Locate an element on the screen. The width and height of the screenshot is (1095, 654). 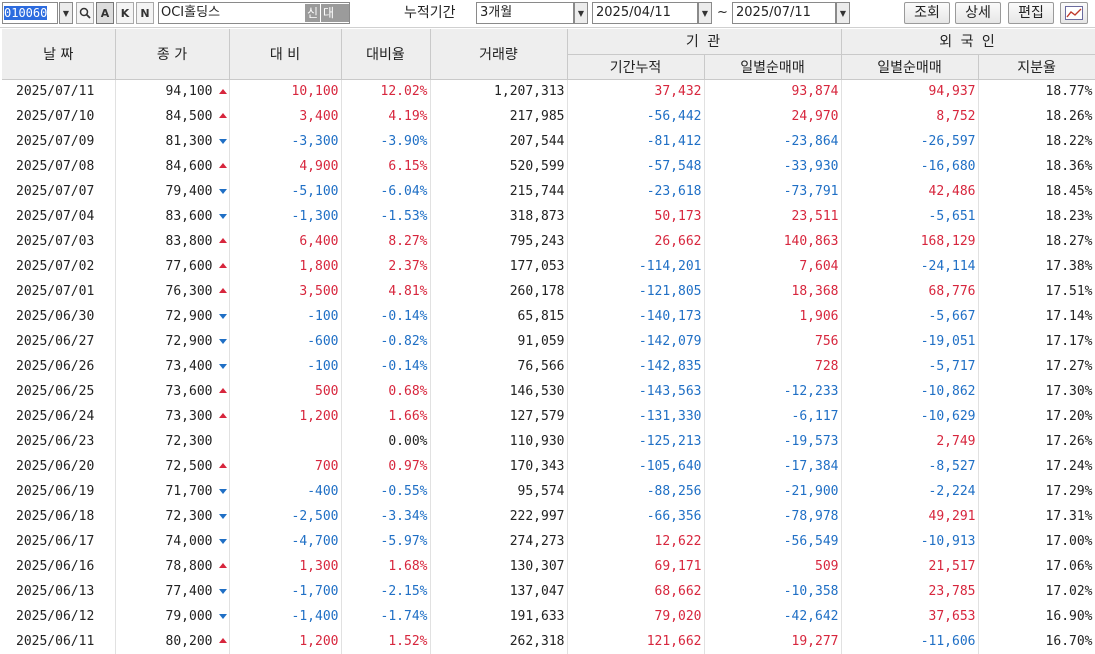
cell-date-value: 2025/06/23 is located at coordinates (55, 441).